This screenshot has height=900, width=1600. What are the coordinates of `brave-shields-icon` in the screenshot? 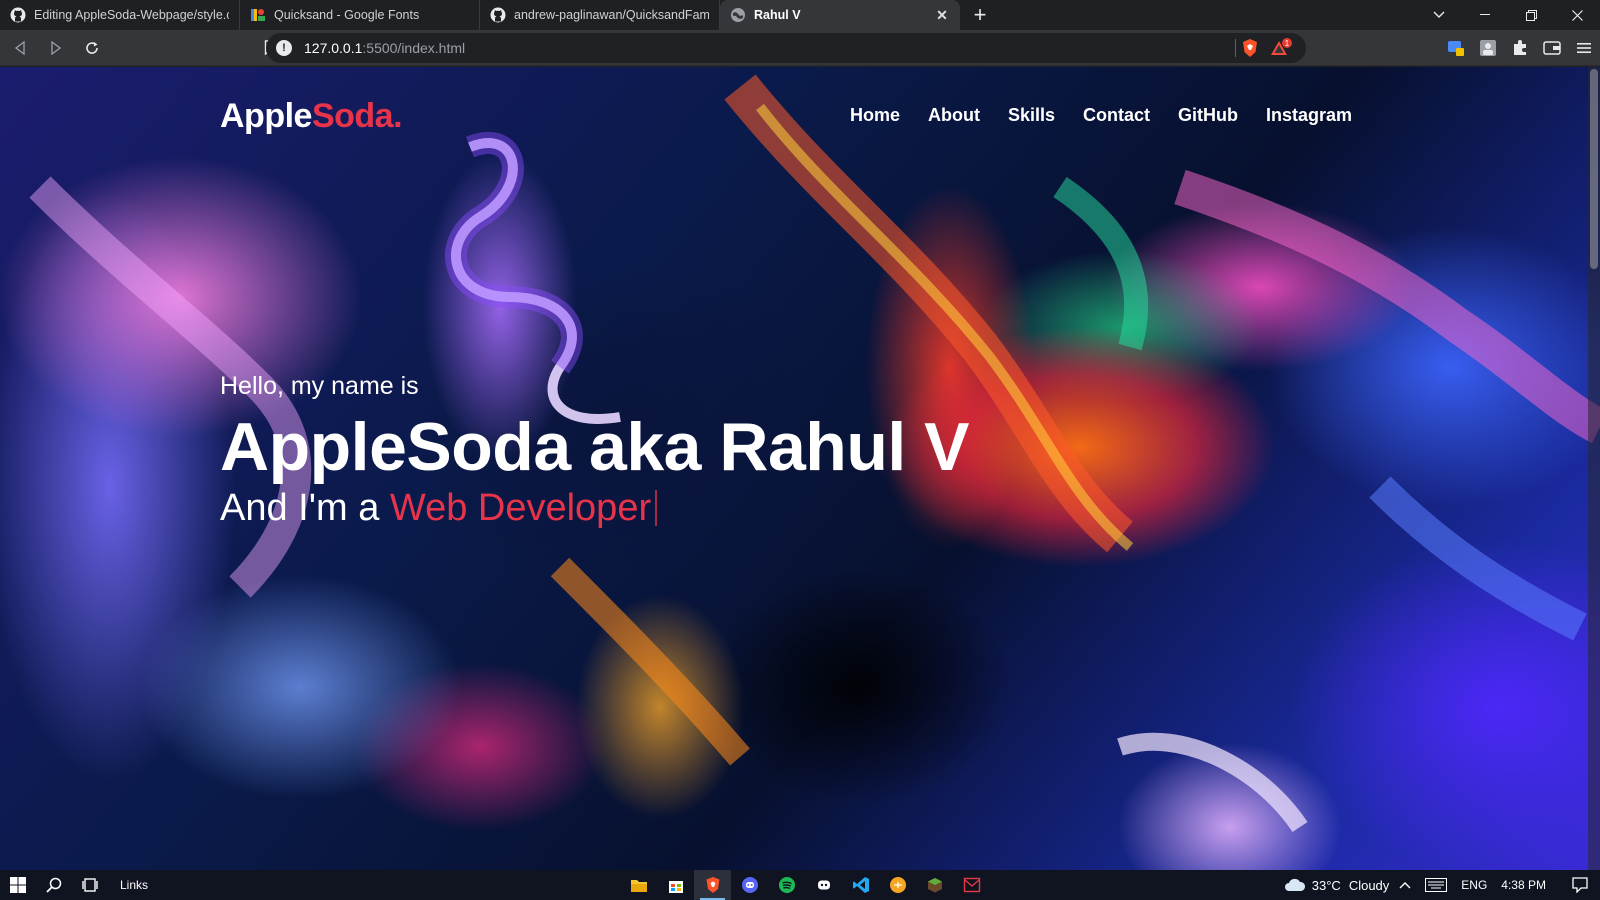 It's located at (1250, 48).